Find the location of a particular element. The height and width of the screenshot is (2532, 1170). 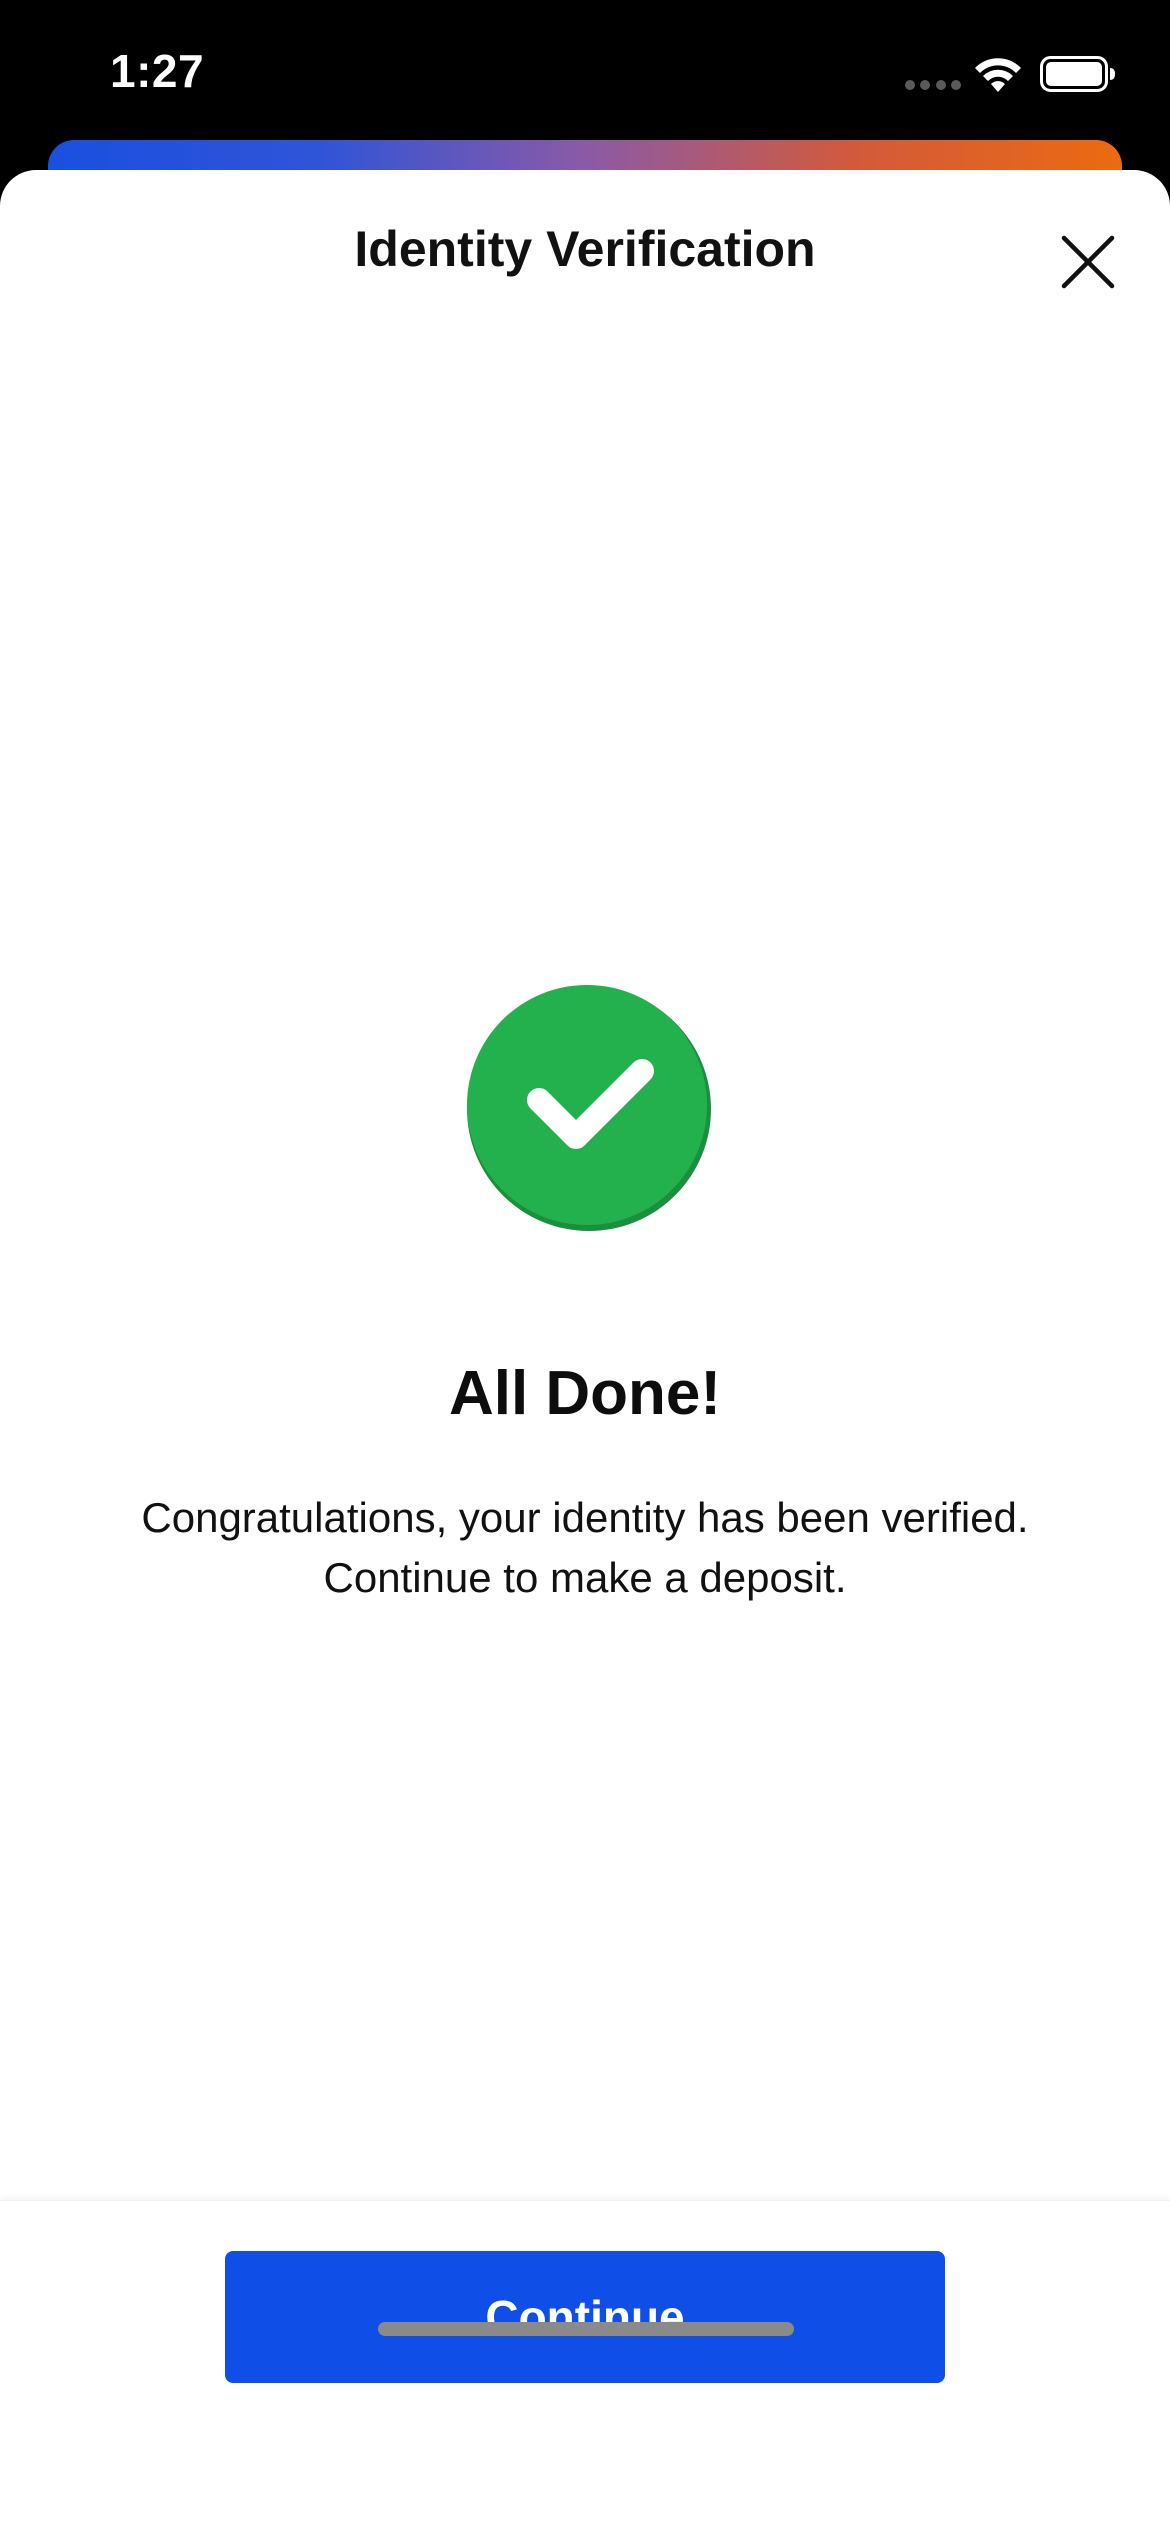

continue-button: Continue is located at coordinates (585, 2317).